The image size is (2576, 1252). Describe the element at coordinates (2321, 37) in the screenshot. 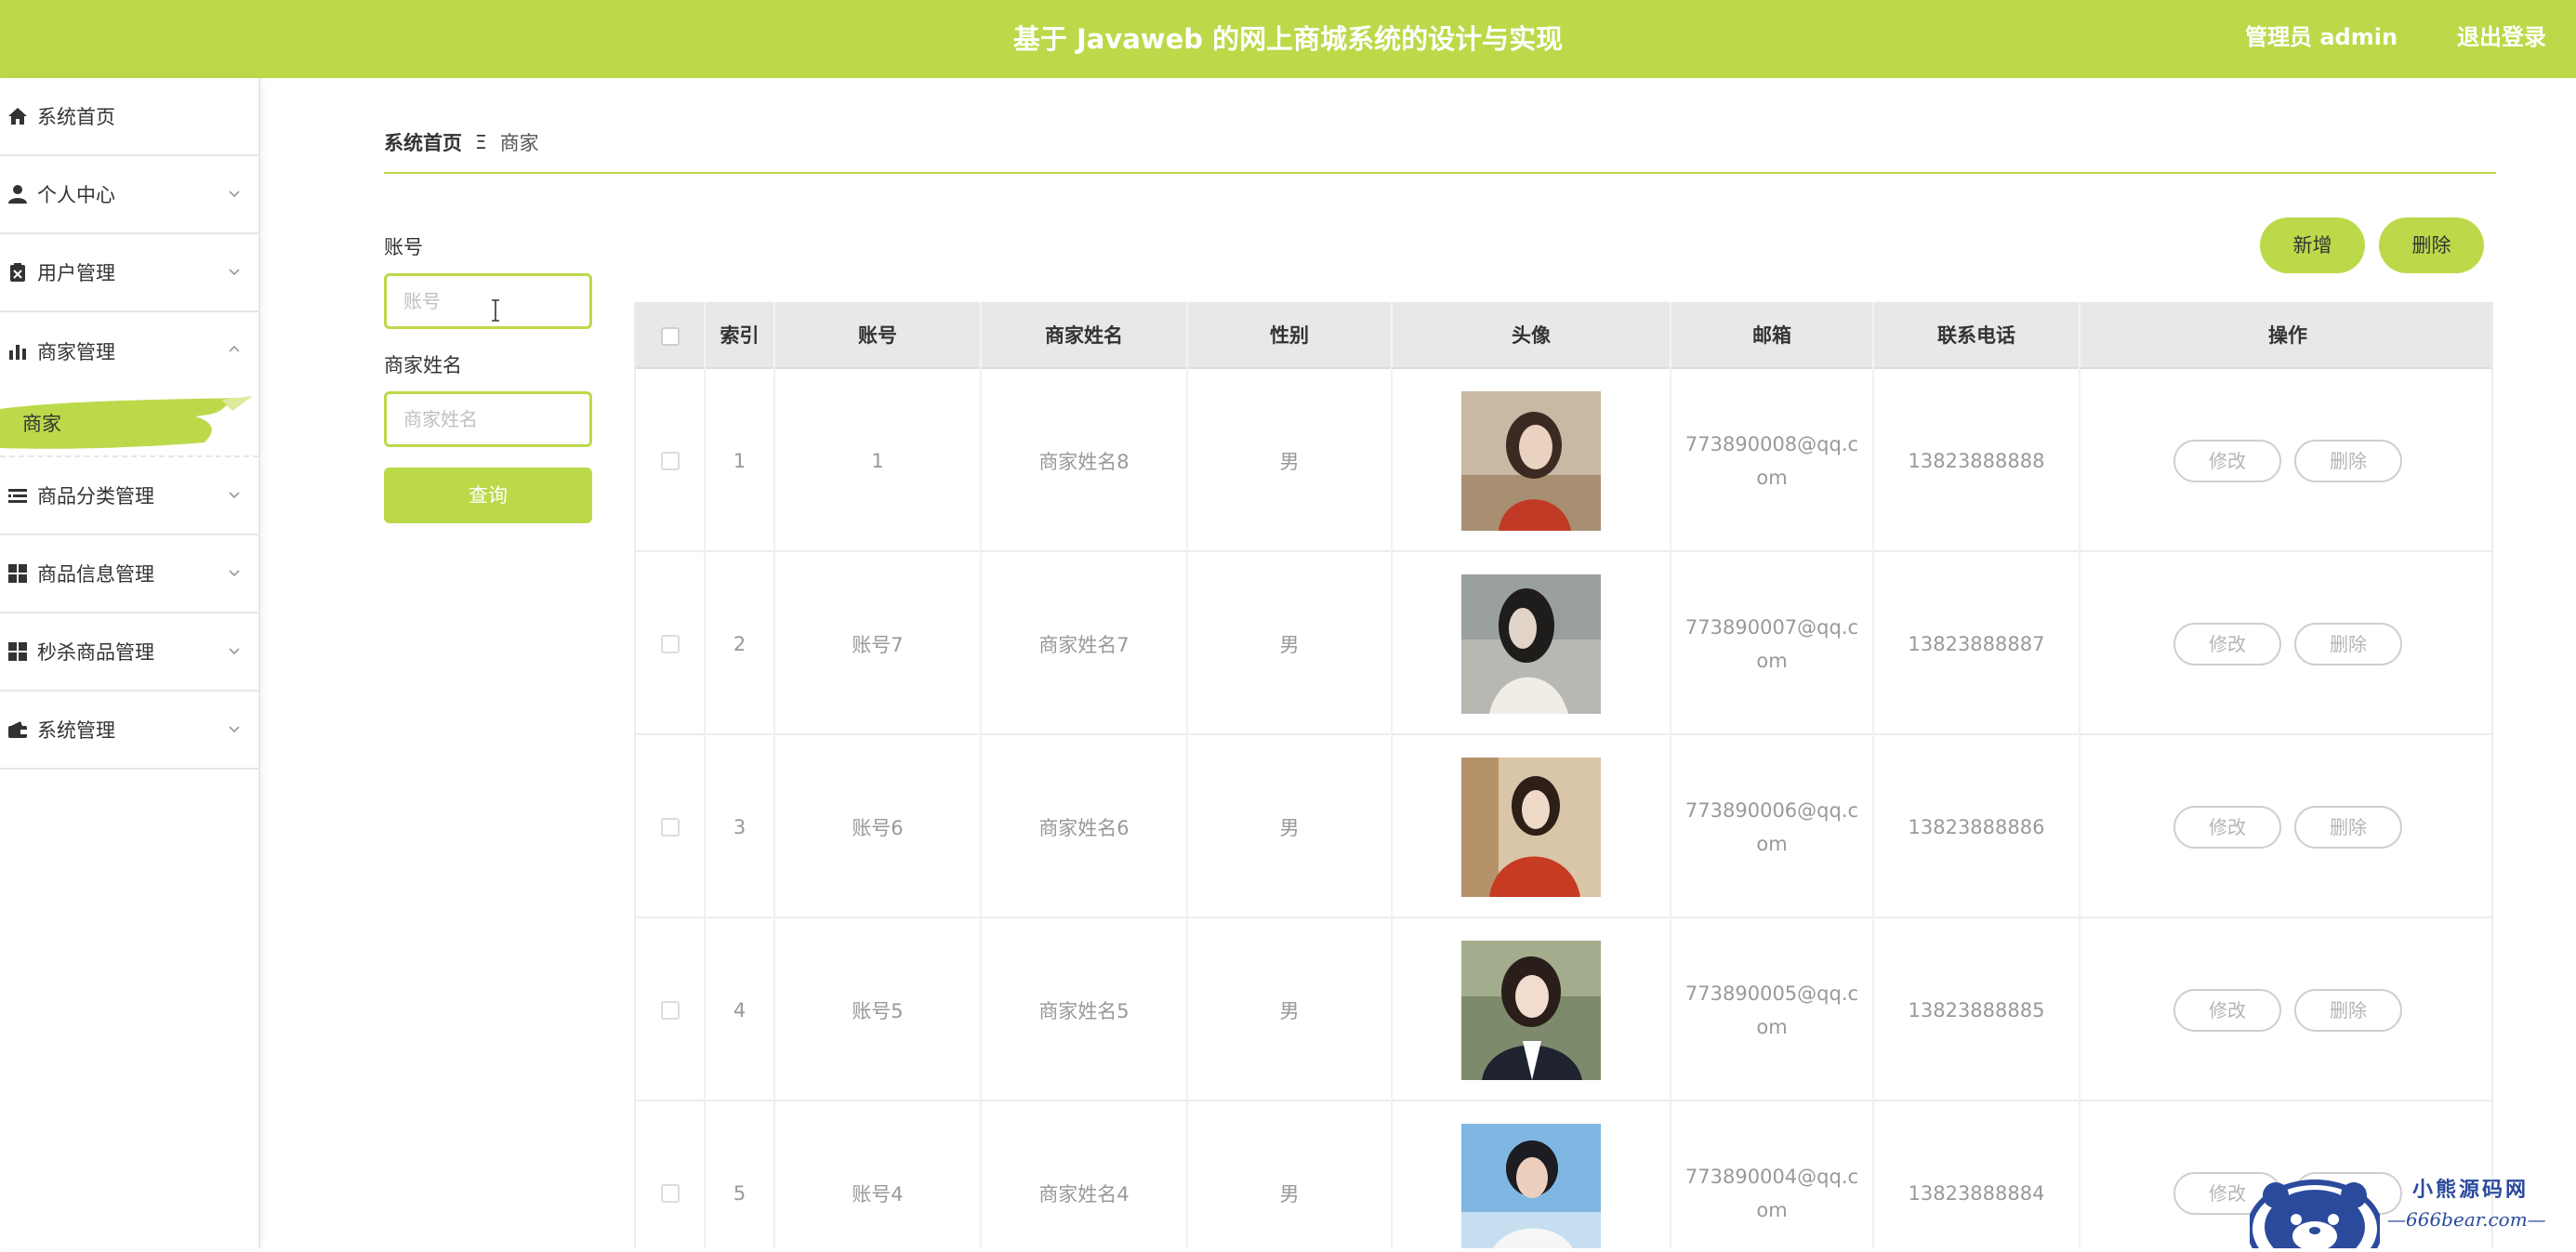

I see `current-user-label: 管理员 admin` at that location.